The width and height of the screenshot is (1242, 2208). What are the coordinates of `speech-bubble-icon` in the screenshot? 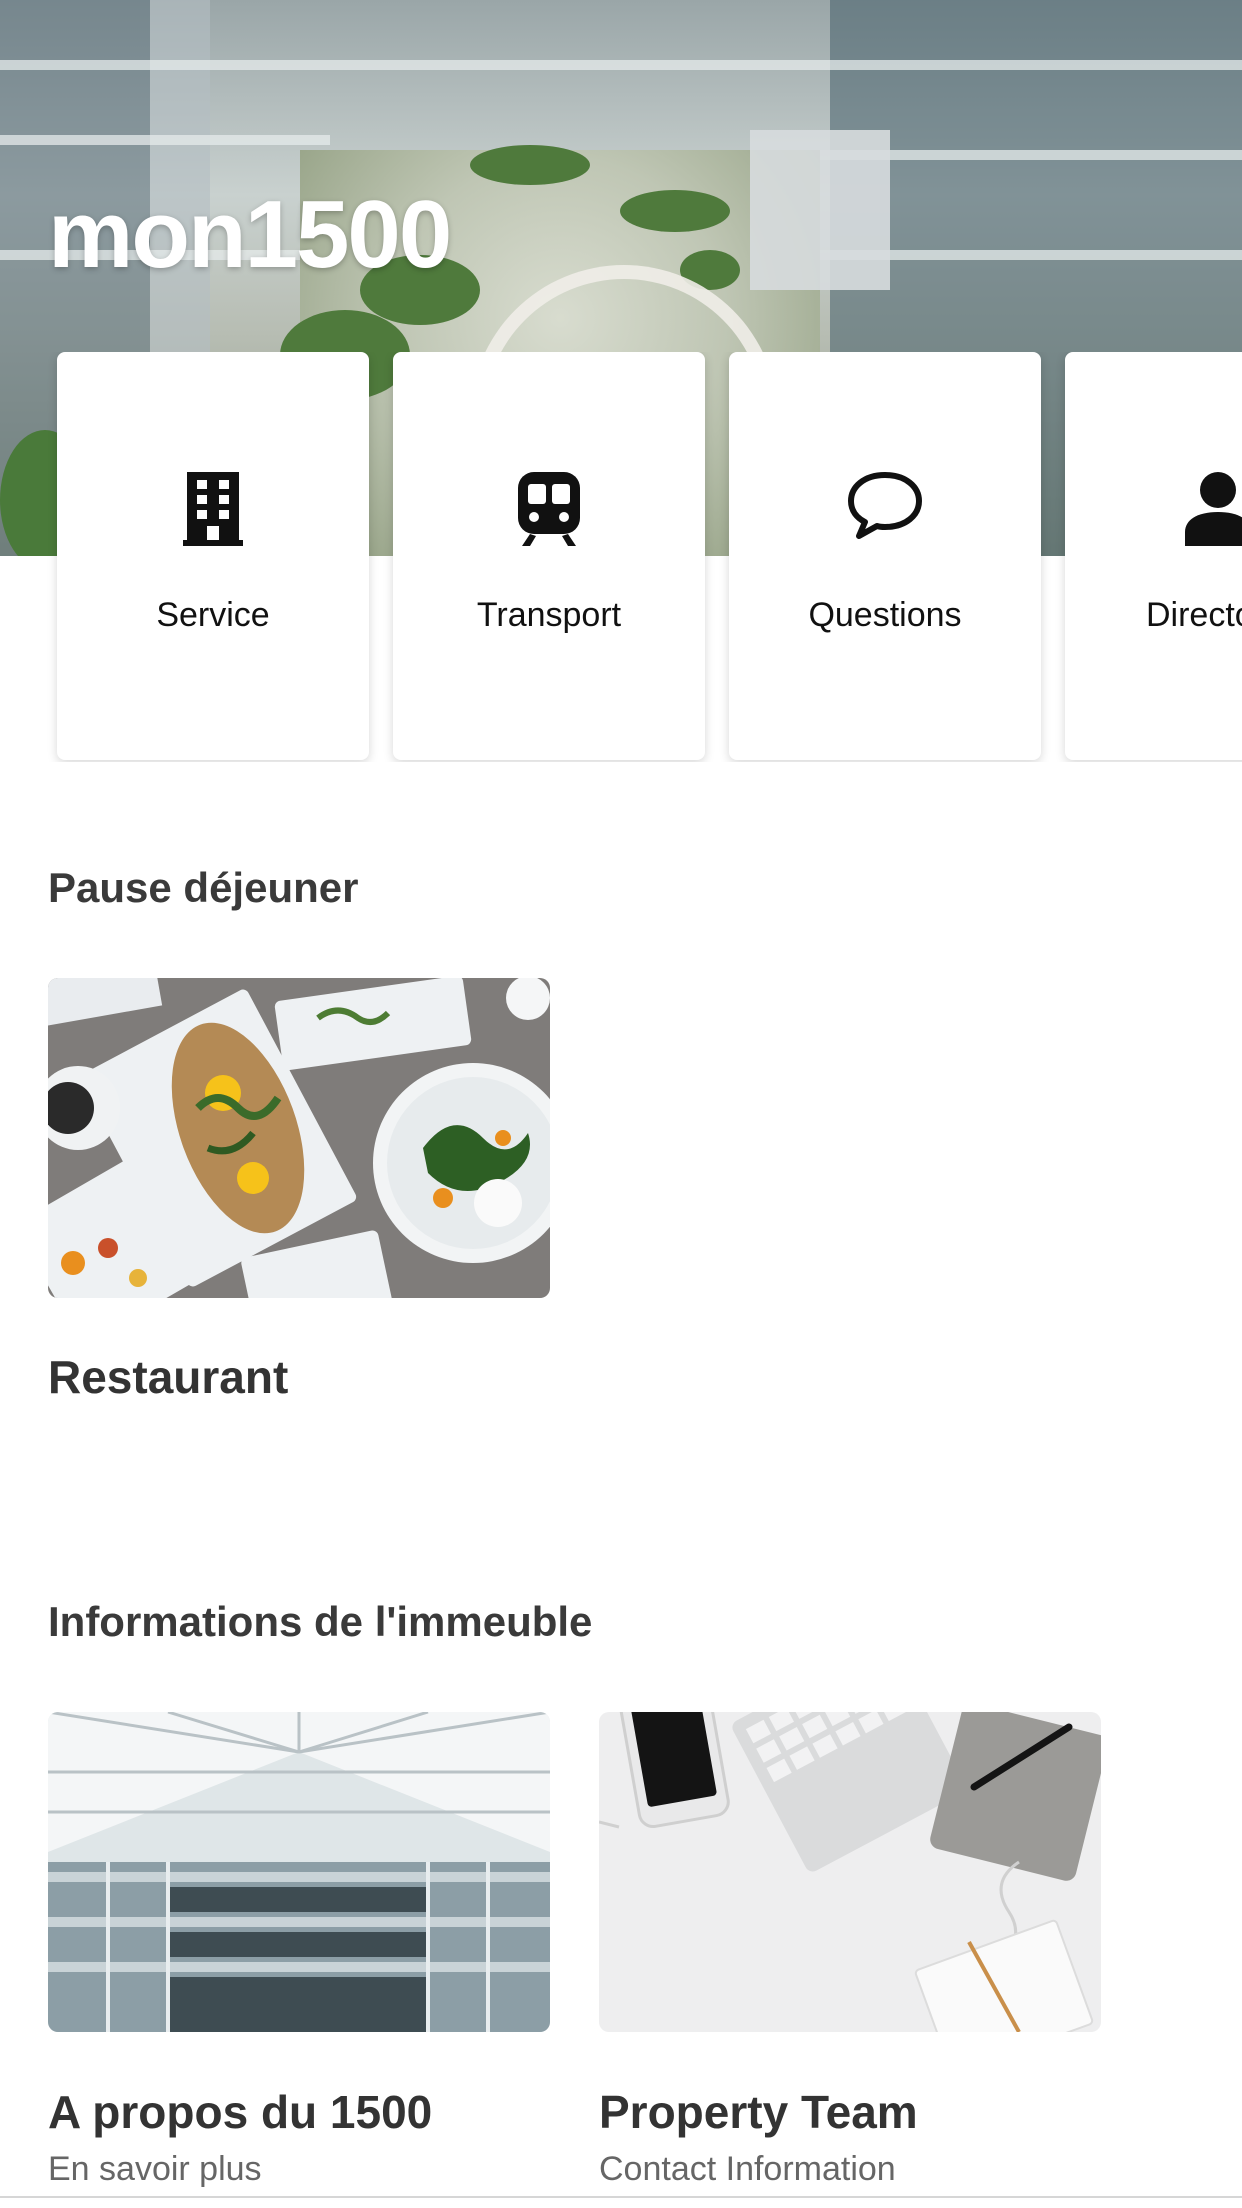 It's located at (885, 505).